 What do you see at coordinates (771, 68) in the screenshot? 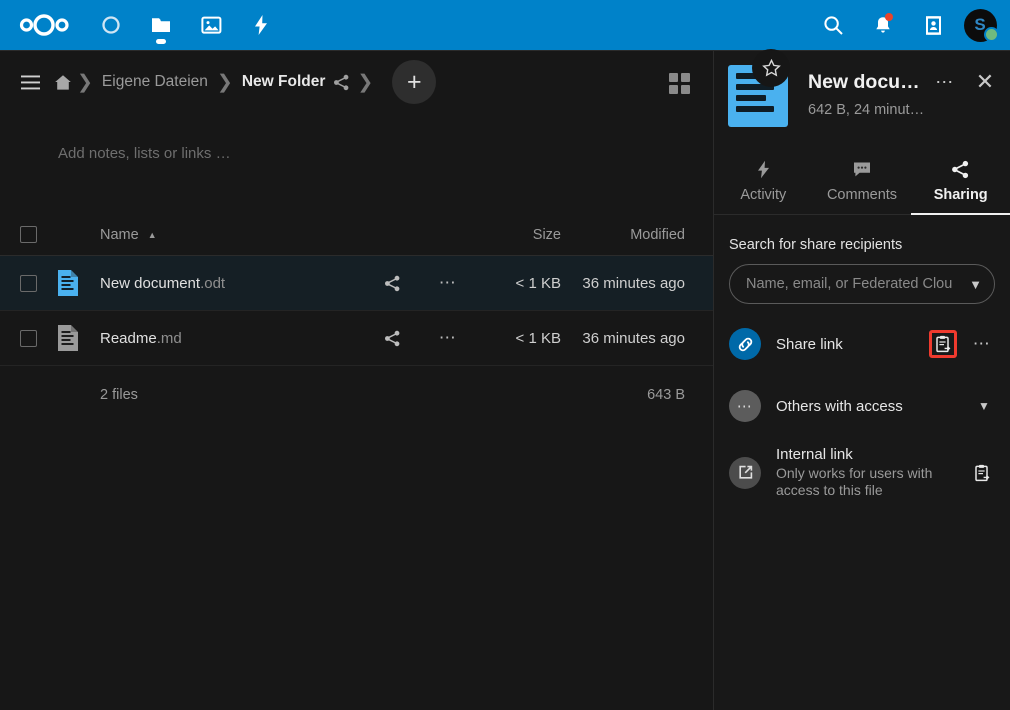
I see `star-icon` at bounding box center [771, 68].